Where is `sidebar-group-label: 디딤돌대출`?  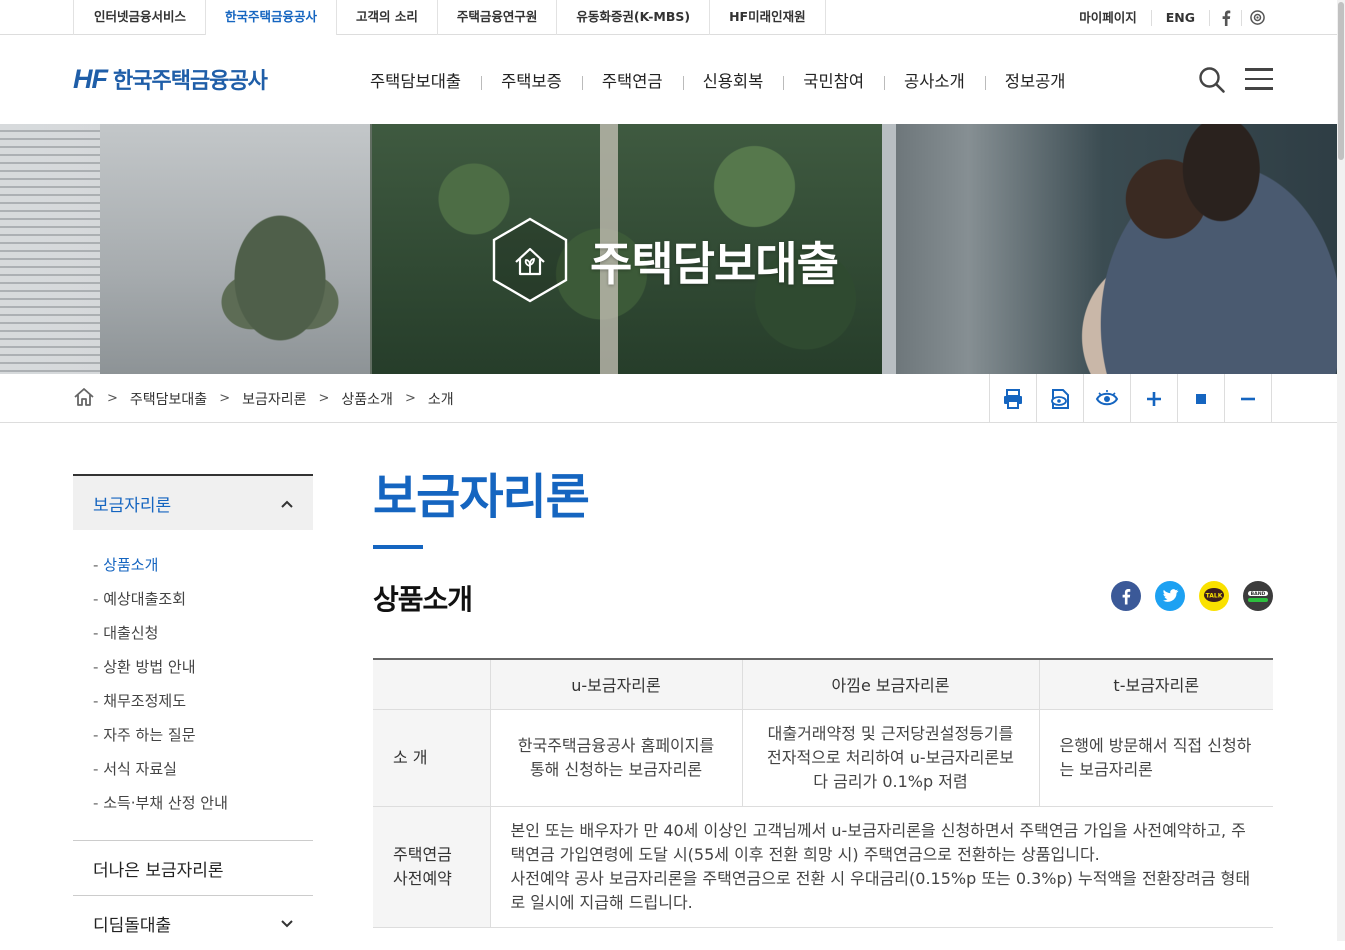
sidebar-group-label: 디딤돌대출 is located at coordinates (132, 925).